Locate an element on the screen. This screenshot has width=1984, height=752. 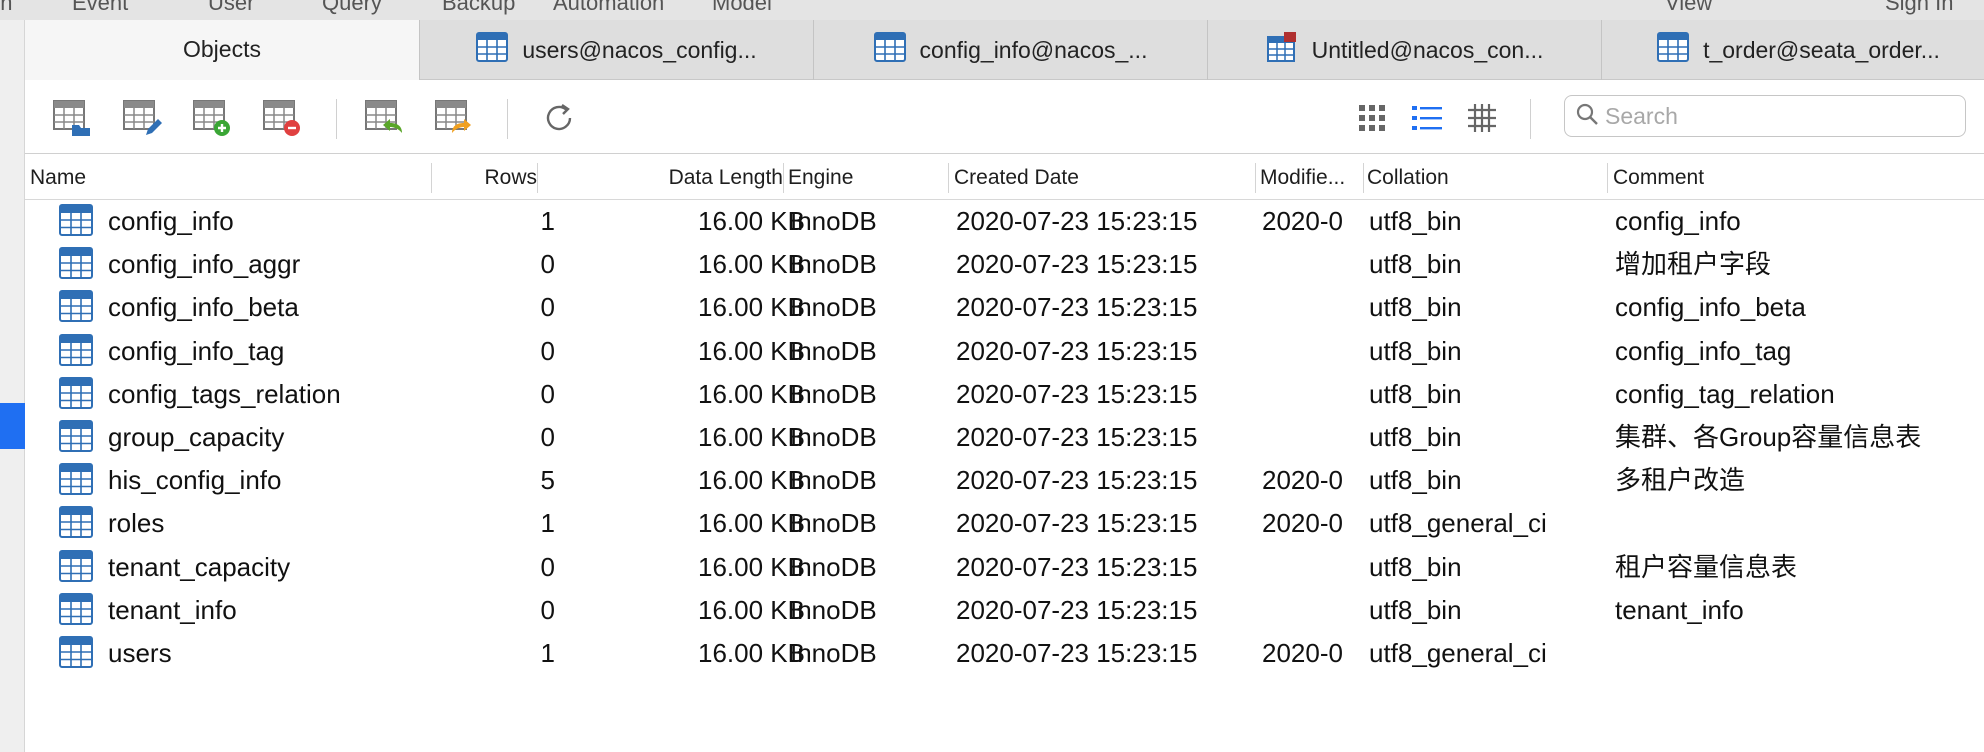
detail-view-icon is located at coordinates (1482, 120).